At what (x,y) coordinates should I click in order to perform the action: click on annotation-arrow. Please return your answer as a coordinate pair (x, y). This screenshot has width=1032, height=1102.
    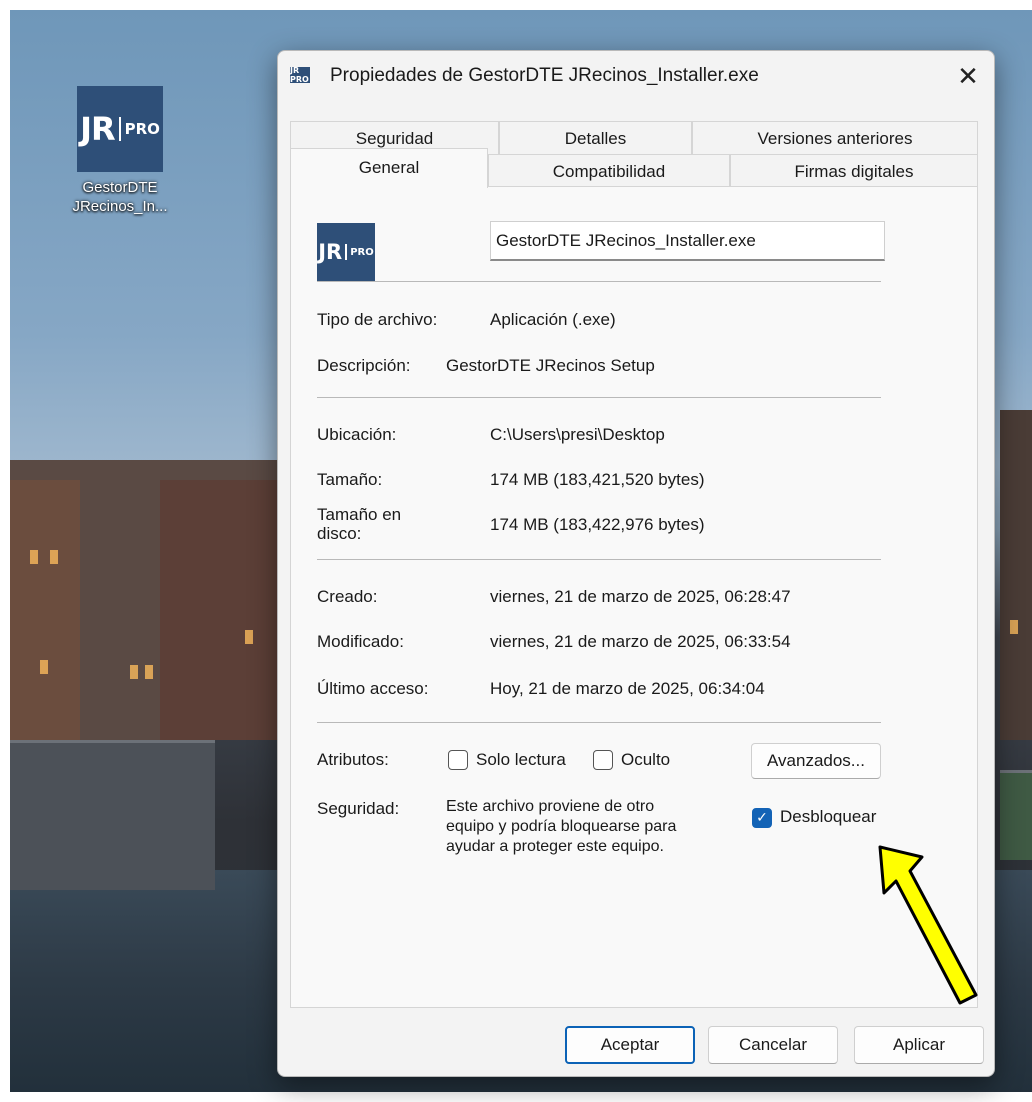
    Looking at the image, I should click on (928, 925).